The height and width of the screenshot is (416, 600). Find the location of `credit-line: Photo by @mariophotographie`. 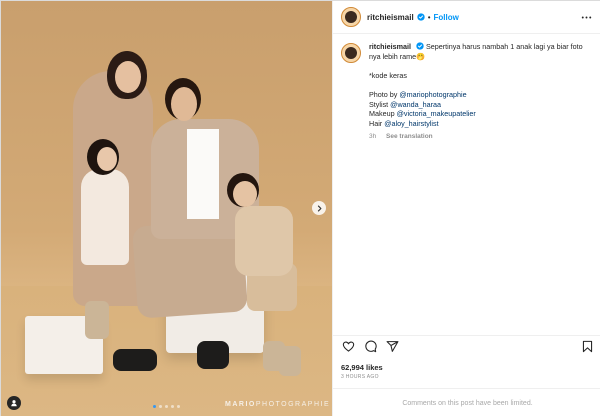

credit-line: Photo by @mariophotographie is located at coordinates (480, 95).